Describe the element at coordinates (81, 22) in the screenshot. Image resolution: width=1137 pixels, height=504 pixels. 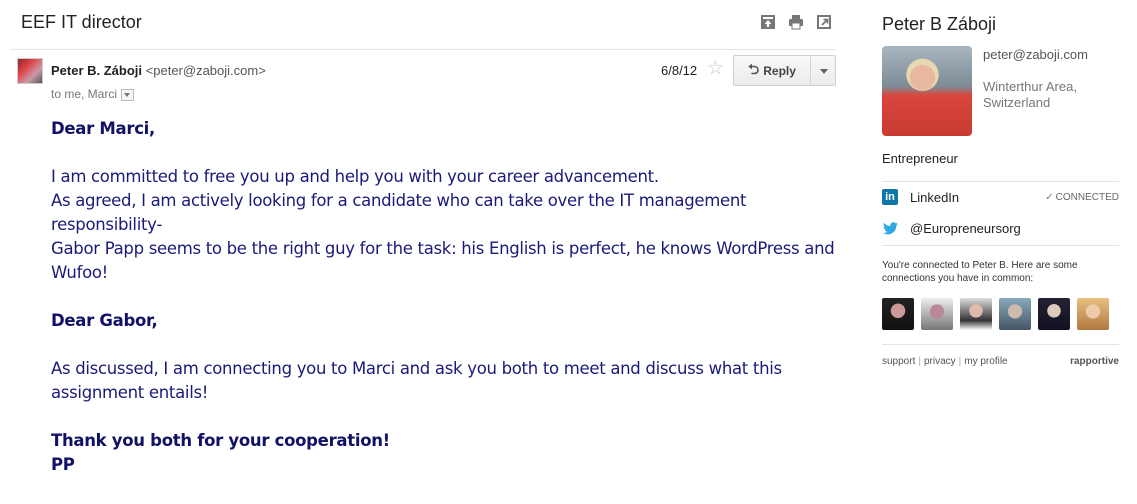
I see `email-subject: EEF IT director` at that location.